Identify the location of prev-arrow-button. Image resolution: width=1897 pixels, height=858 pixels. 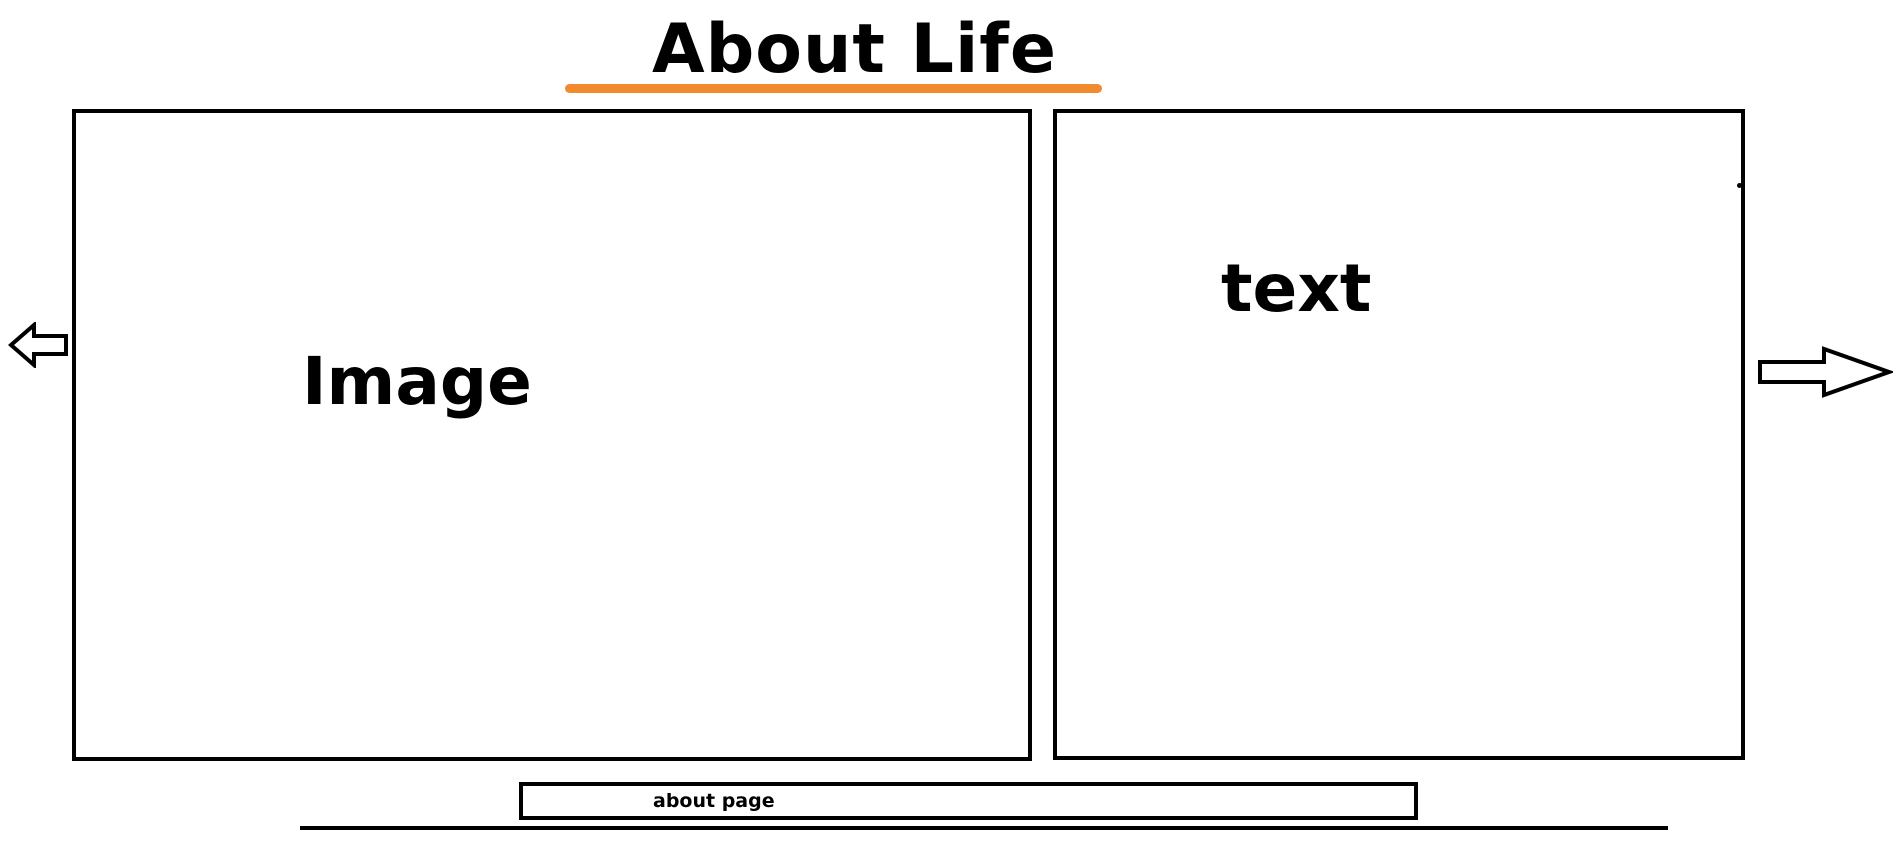
(38, 346).